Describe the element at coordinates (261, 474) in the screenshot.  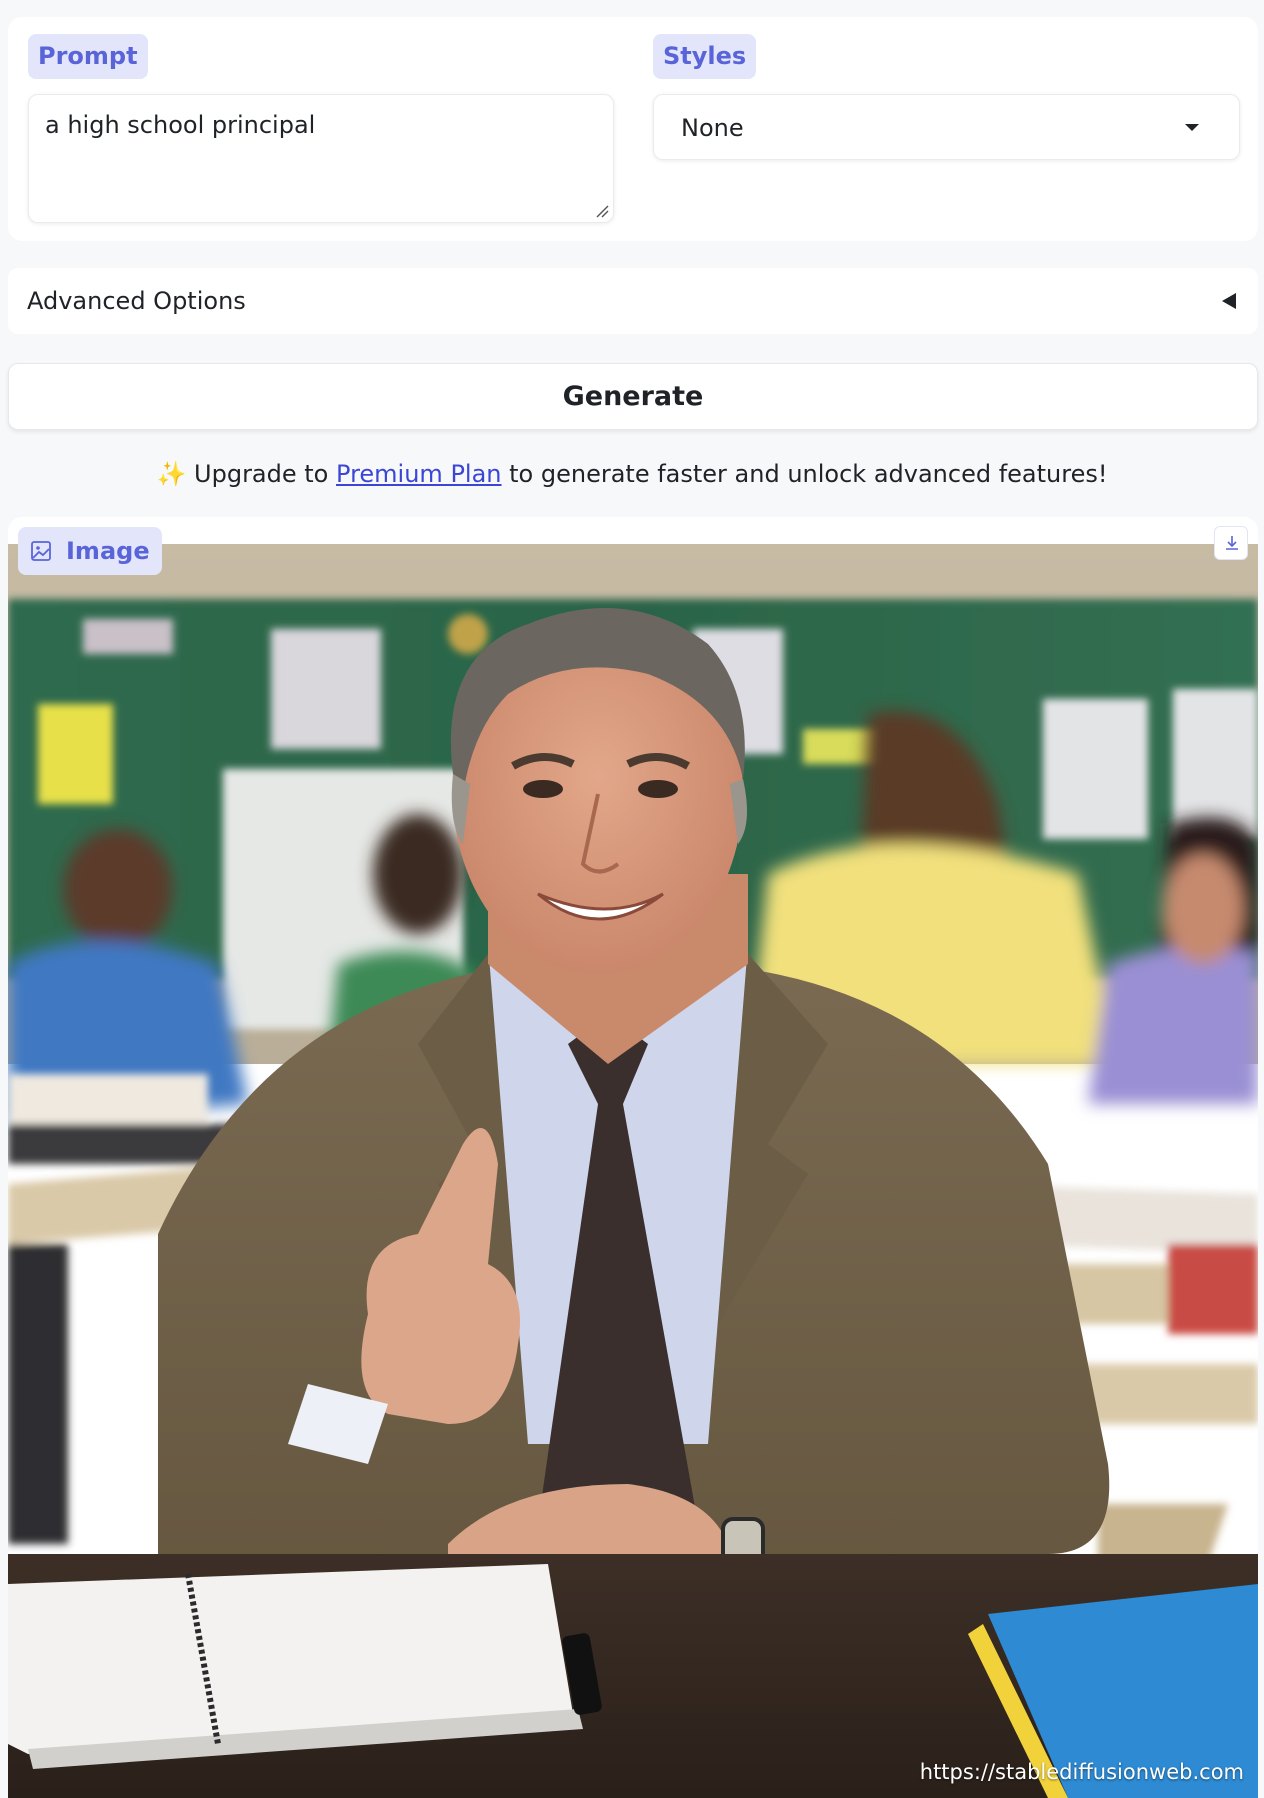
I see `upgrade-prefix: Upgrade to` at that location.